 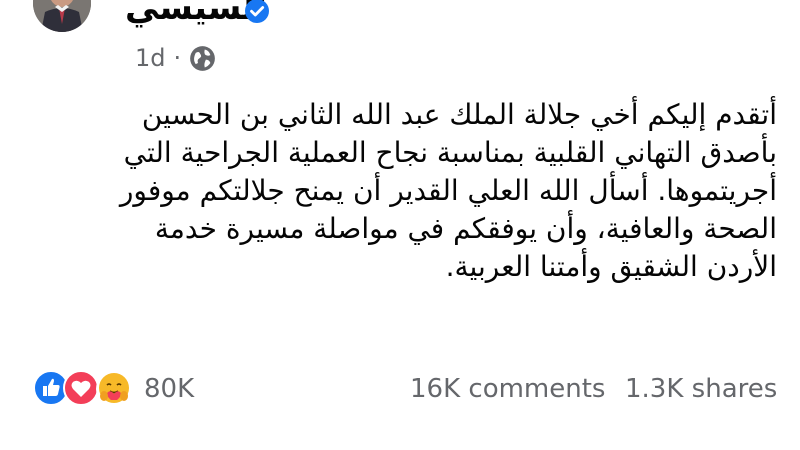 I want to click on author-avatar, so click(x=62, y=16).